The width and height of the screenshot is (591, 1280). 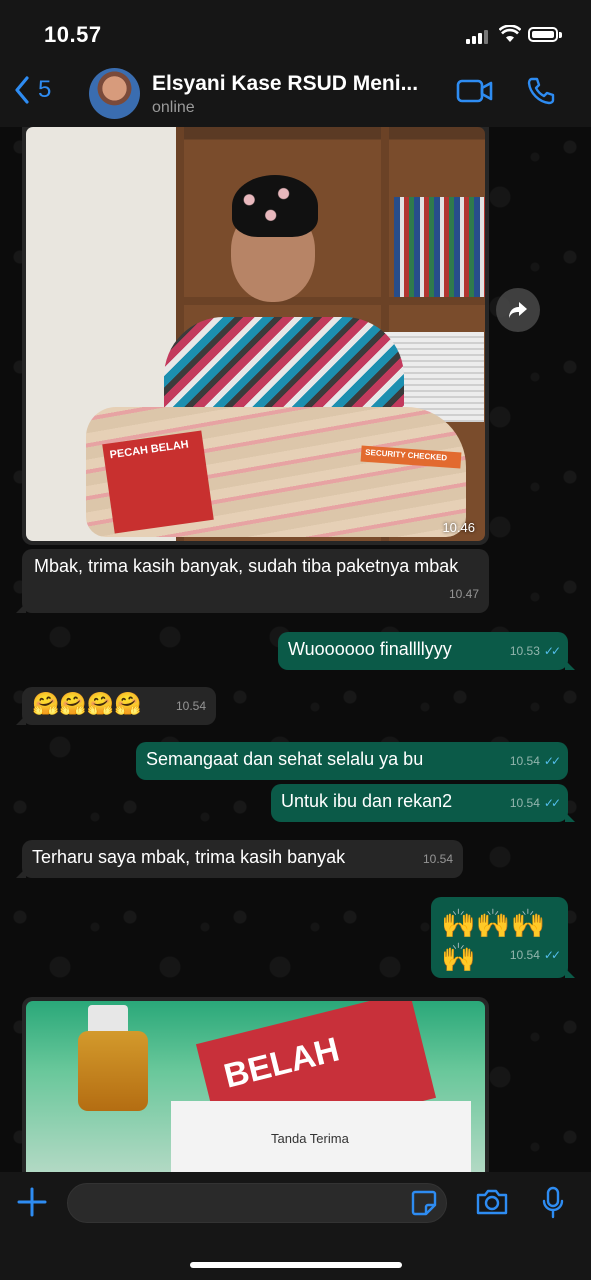 What do you see at coordinates (479, 36) in the screenshot?
I see `cellular-signal-icon` at bounding box center [479, 36].